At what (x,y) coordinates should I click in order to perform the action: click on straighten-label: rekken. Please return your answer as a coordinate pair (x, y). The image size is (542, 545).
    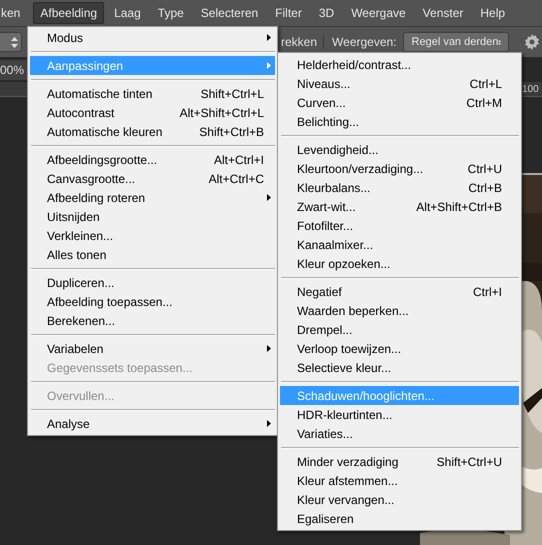
    Looking at the image, I should click on (302, 42).